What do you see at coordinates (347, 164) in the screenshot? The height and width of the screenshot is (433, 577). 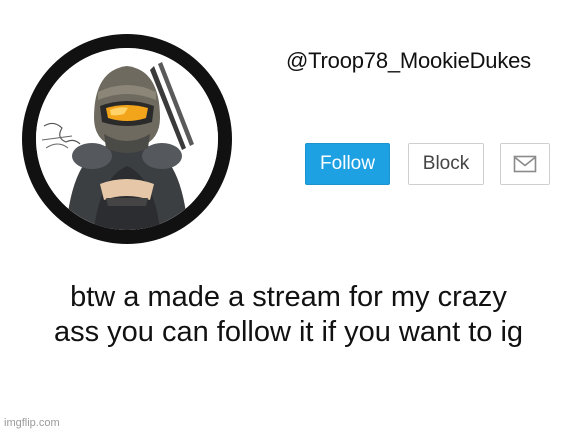 I see `follow-button: Follow` at bounding box center [347, 164].